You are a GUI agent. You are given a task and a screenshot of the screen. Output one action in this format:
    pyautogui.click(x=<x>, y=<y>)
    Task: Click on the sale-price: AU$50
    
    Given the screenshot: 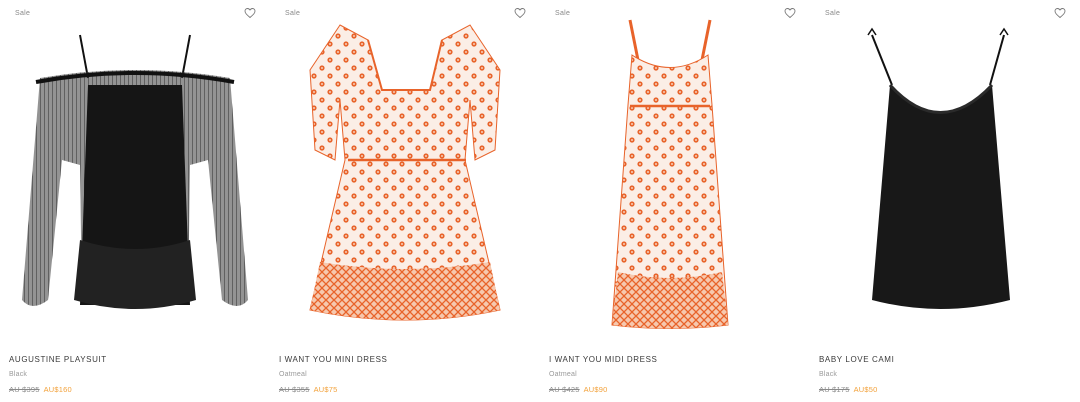 What is the action you would take?
    pyautogui.click(x=865, y=389)
    